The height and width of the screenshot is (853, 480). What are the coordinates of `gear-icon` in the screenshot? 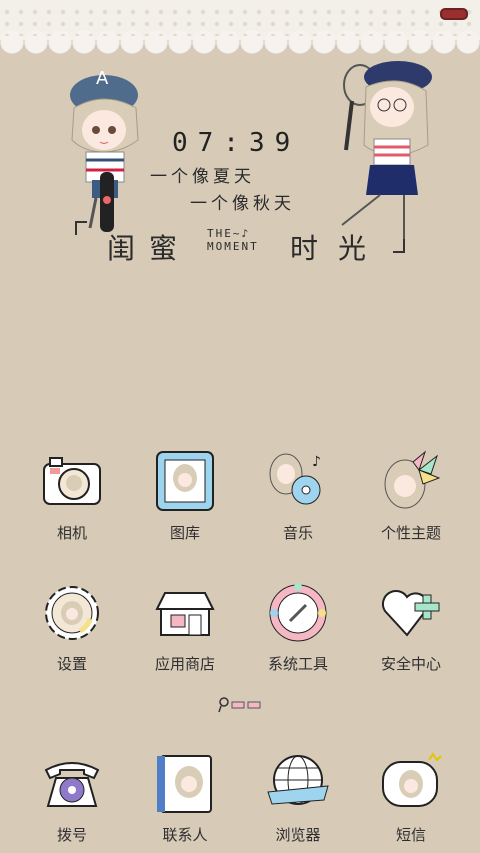 It's located at (72, 613).